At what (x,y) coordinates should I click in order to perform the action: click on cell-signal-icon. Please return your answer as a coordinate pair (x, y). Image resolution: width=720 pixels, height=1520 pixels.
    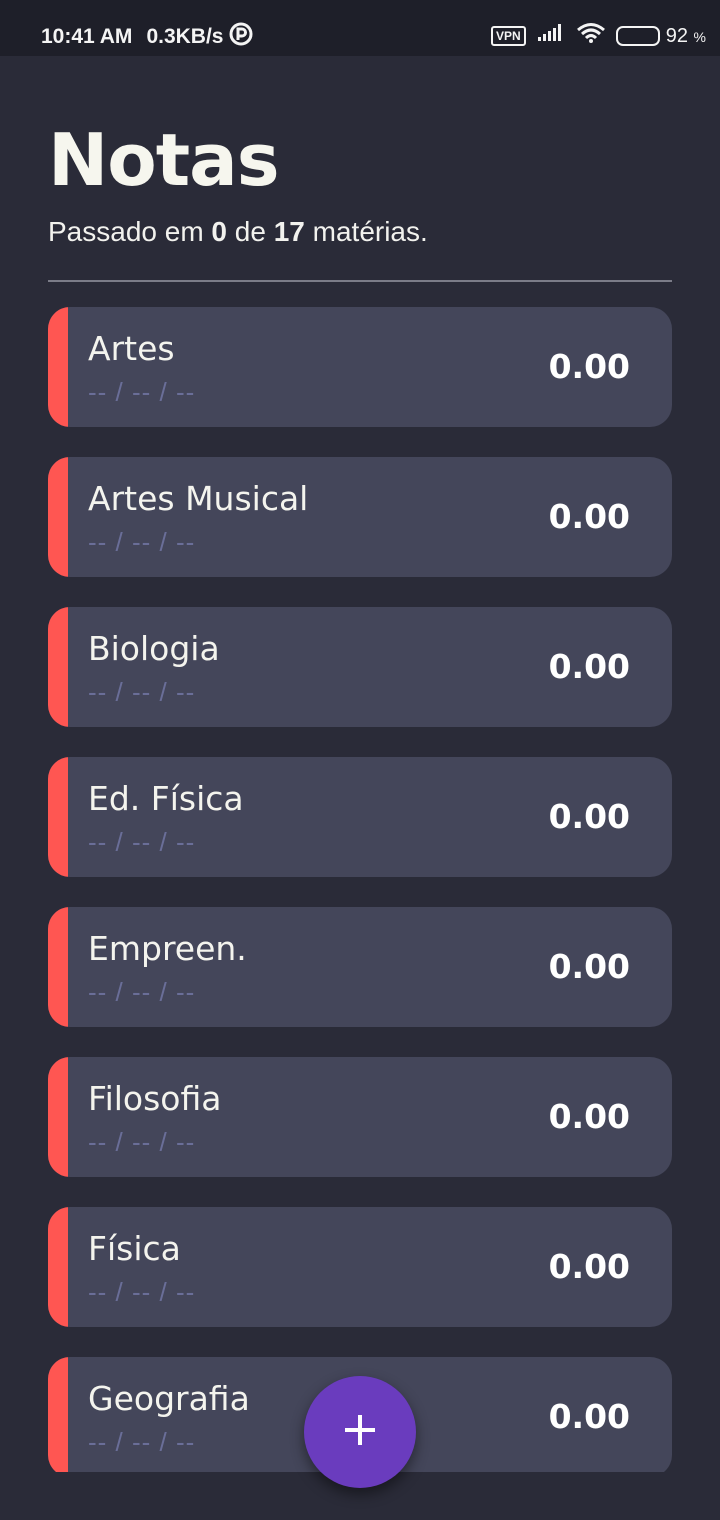
    Looking at the image, I should click on (551, 36).